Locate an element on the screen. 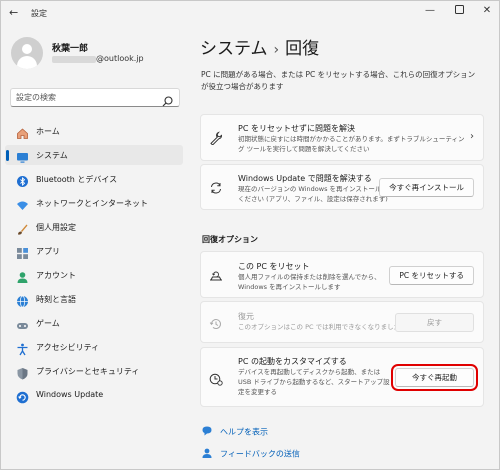 The width and height of the screenshot is (500, 470). sidebar-item-label: Windows Update is located at coordinates (70, 394).